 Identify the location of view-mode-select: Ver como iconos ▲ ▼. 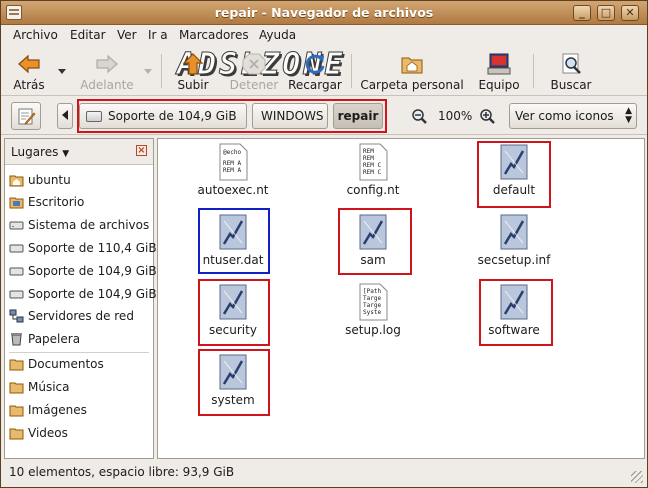
(573, 116).